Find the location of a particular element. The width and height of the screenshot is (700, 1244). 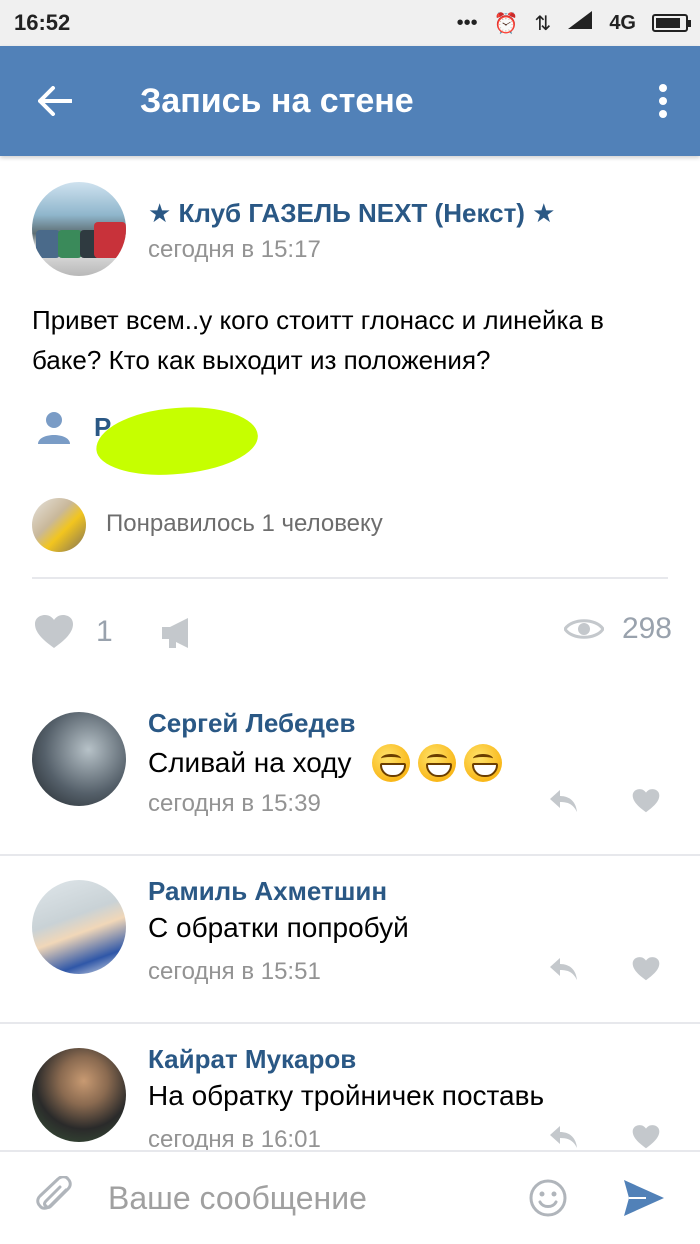

views-count: 298 is located at coordinates (646, 628).